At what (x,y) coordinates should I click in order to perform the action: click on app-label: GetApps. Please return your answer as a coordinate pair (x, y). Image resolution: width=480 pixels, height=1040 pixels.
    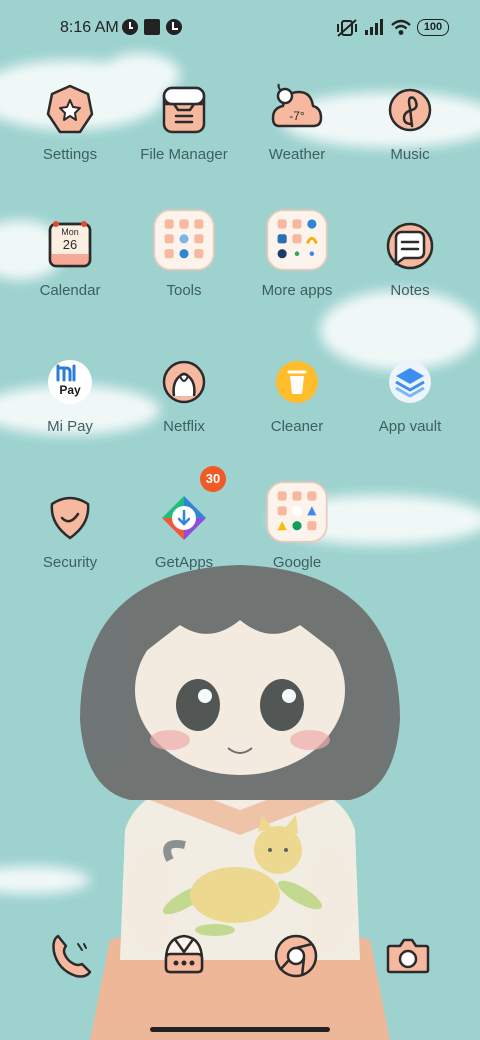
    Looking at the image, I should click on (184, 562).